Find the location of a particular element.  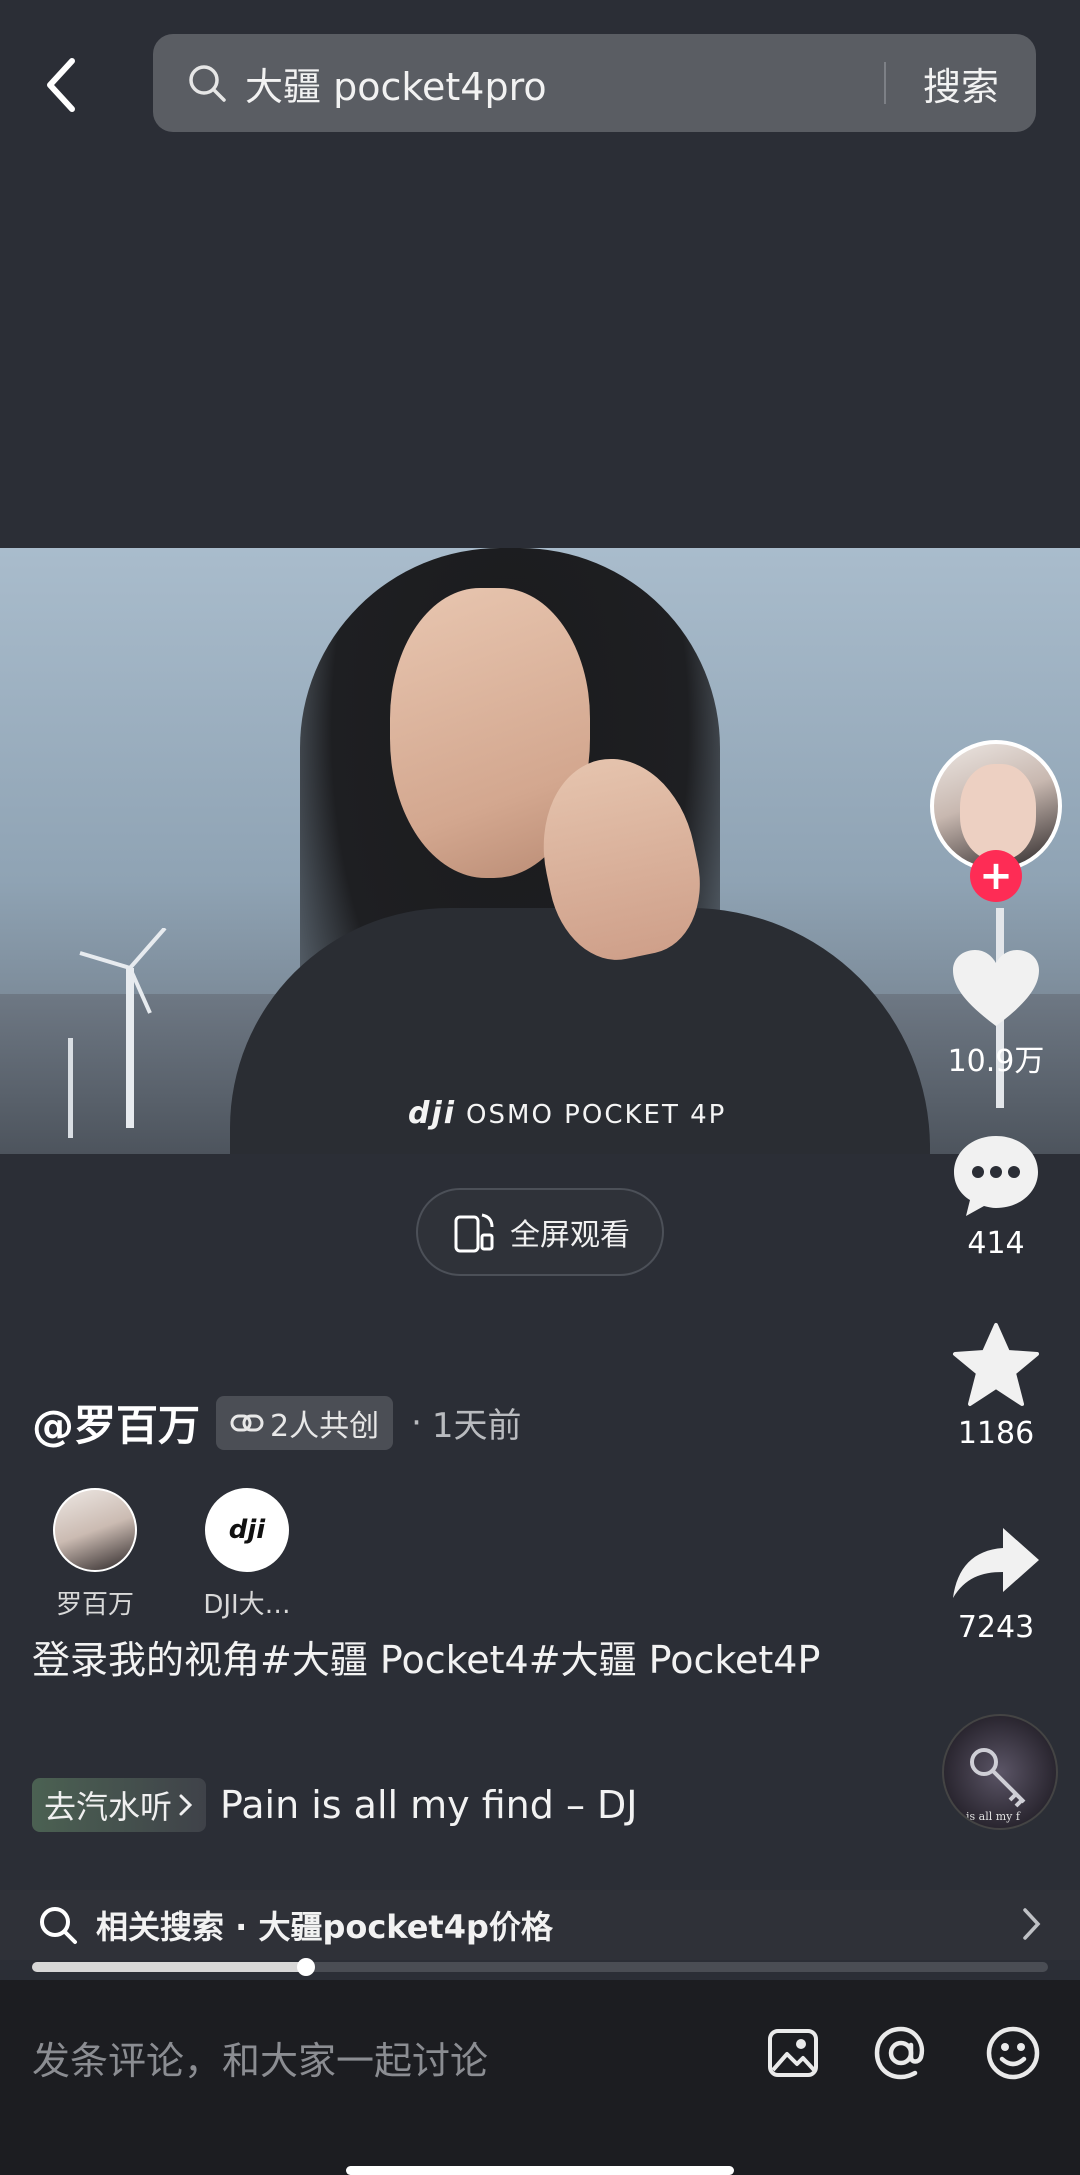

favorite-count: 1186 is located at coordinates (996, 1433).